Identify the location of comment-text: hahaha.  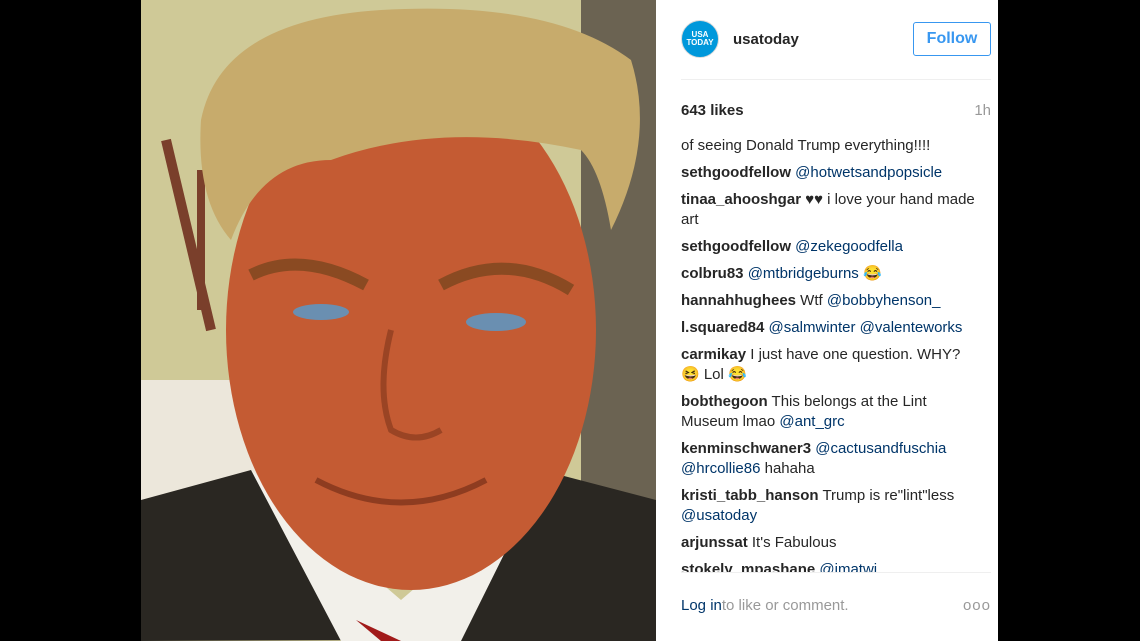
(787, 468).